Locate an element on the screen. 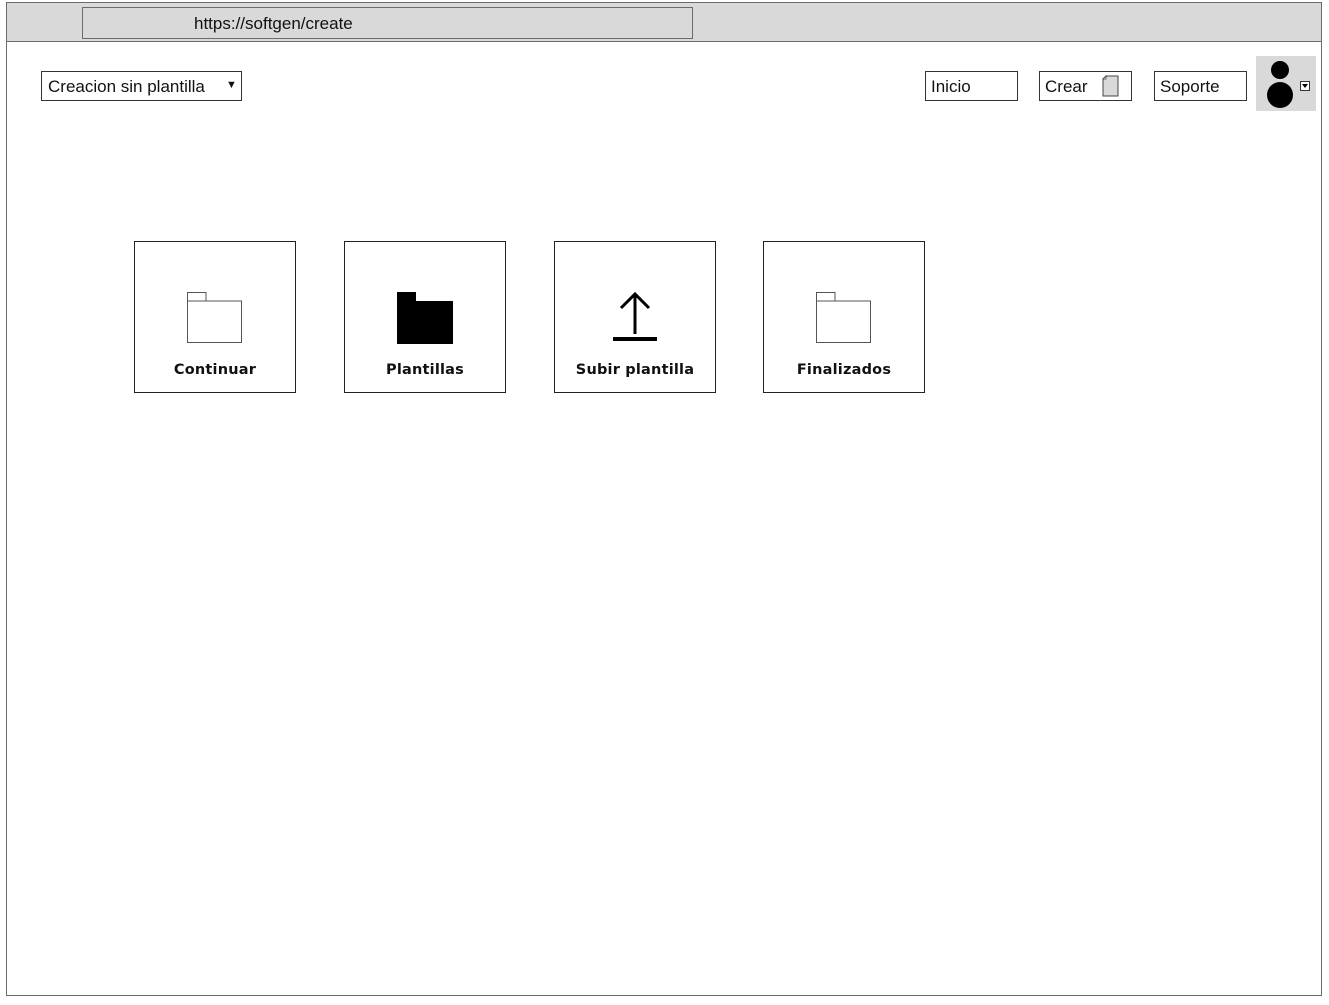 This screenshot has width=1329, height=1005. tile-finalizados-label: Finalizados is located at coordinates (844, 370).